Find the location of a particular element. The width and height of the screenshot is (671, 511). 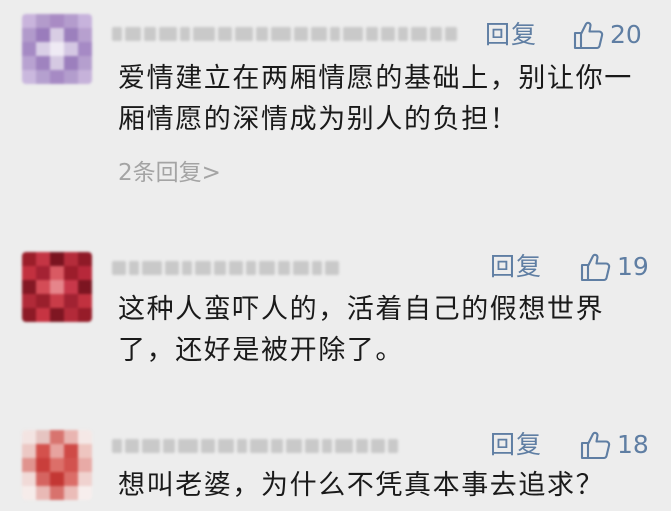

replies-link: 2条回复> is located at coordinates (169, 173).